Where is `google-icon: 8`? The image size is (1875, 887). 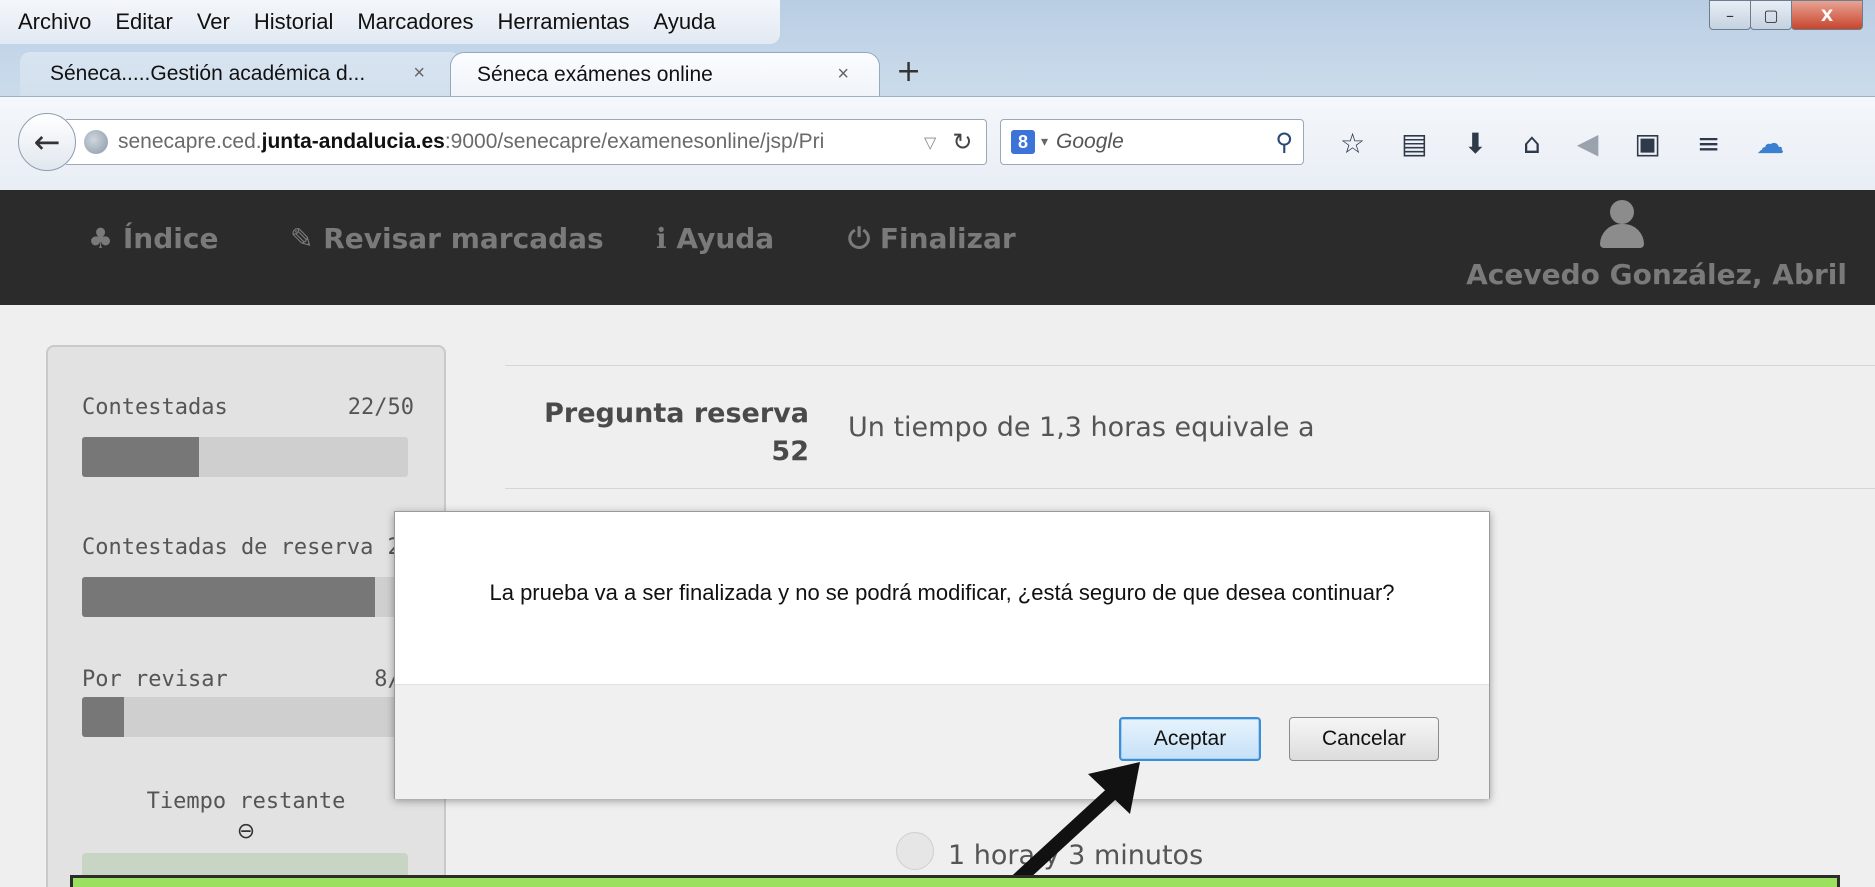
google-icon: 8 is located at coordinates (1023, 142).